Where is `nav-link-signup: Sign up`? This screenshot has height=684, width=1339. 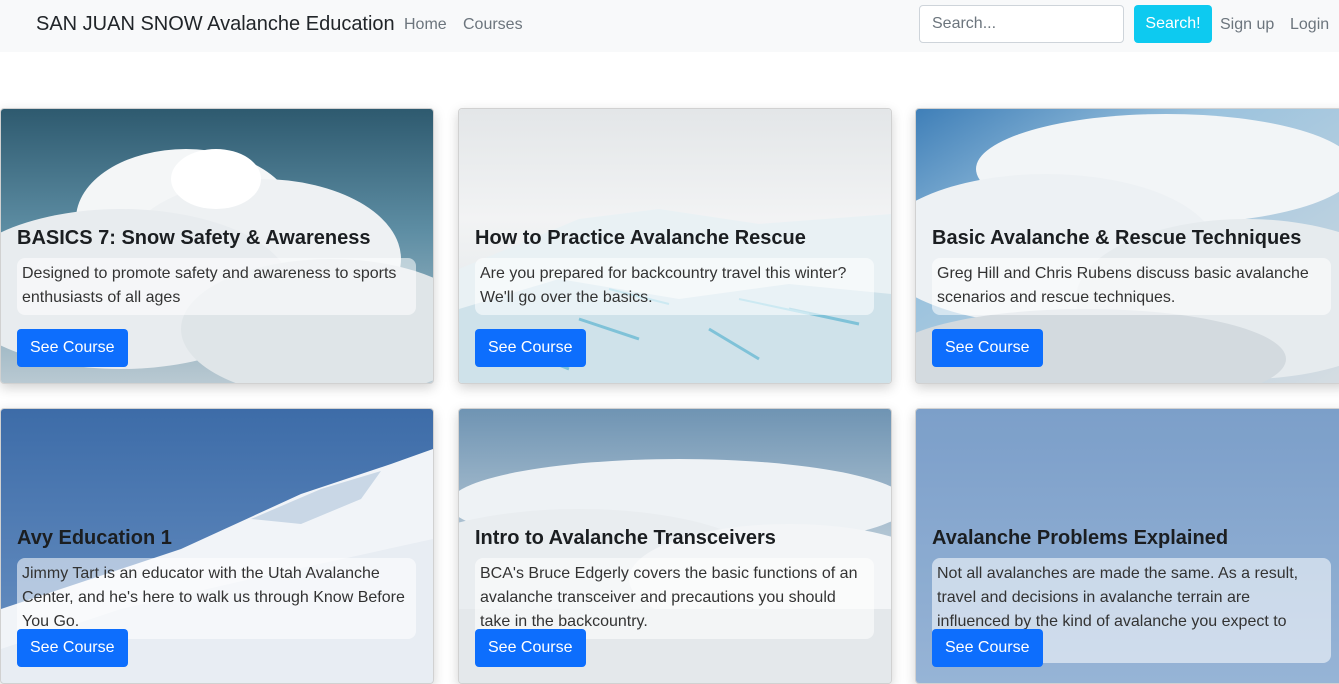 nav-link-signup: Sign up is located at coordinates (1247, 25).